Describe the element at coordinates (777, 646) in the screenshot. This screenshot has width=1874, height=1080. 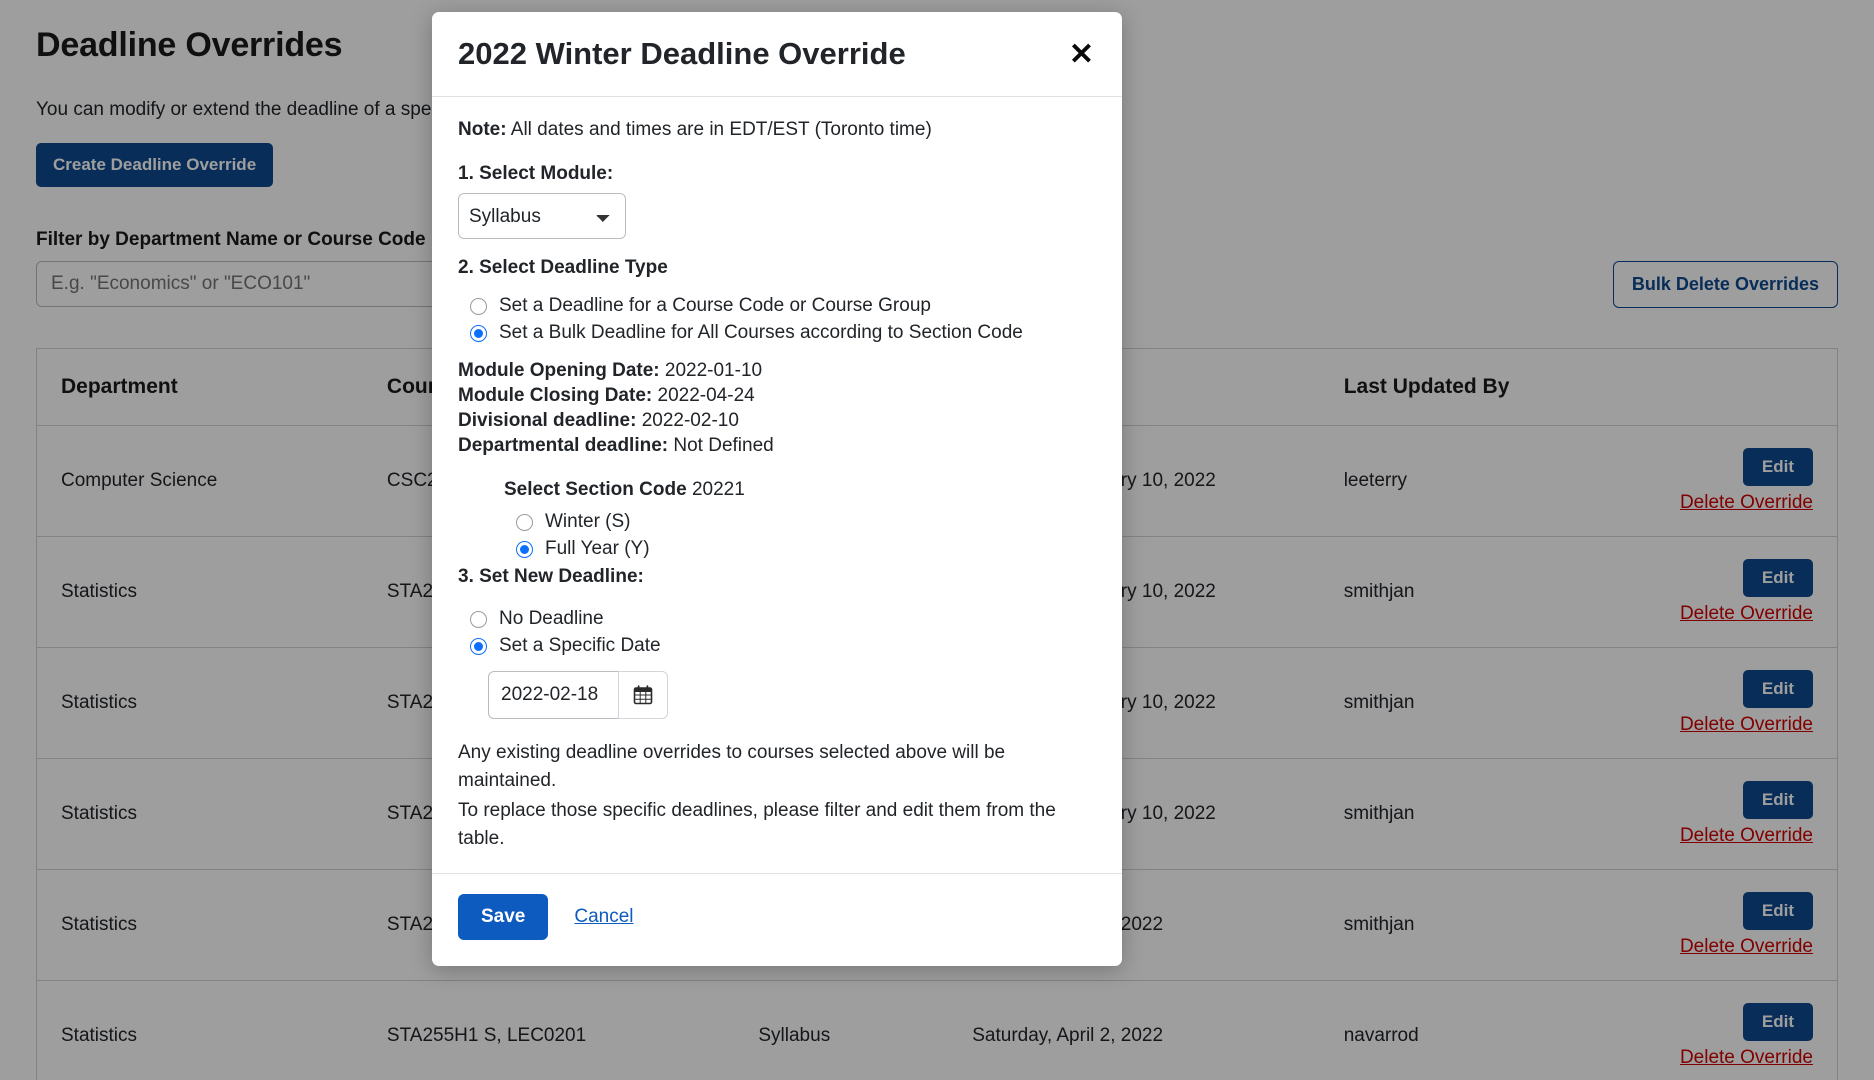
I see `radio-row-specific-date: Set a Specific Date` at that location.